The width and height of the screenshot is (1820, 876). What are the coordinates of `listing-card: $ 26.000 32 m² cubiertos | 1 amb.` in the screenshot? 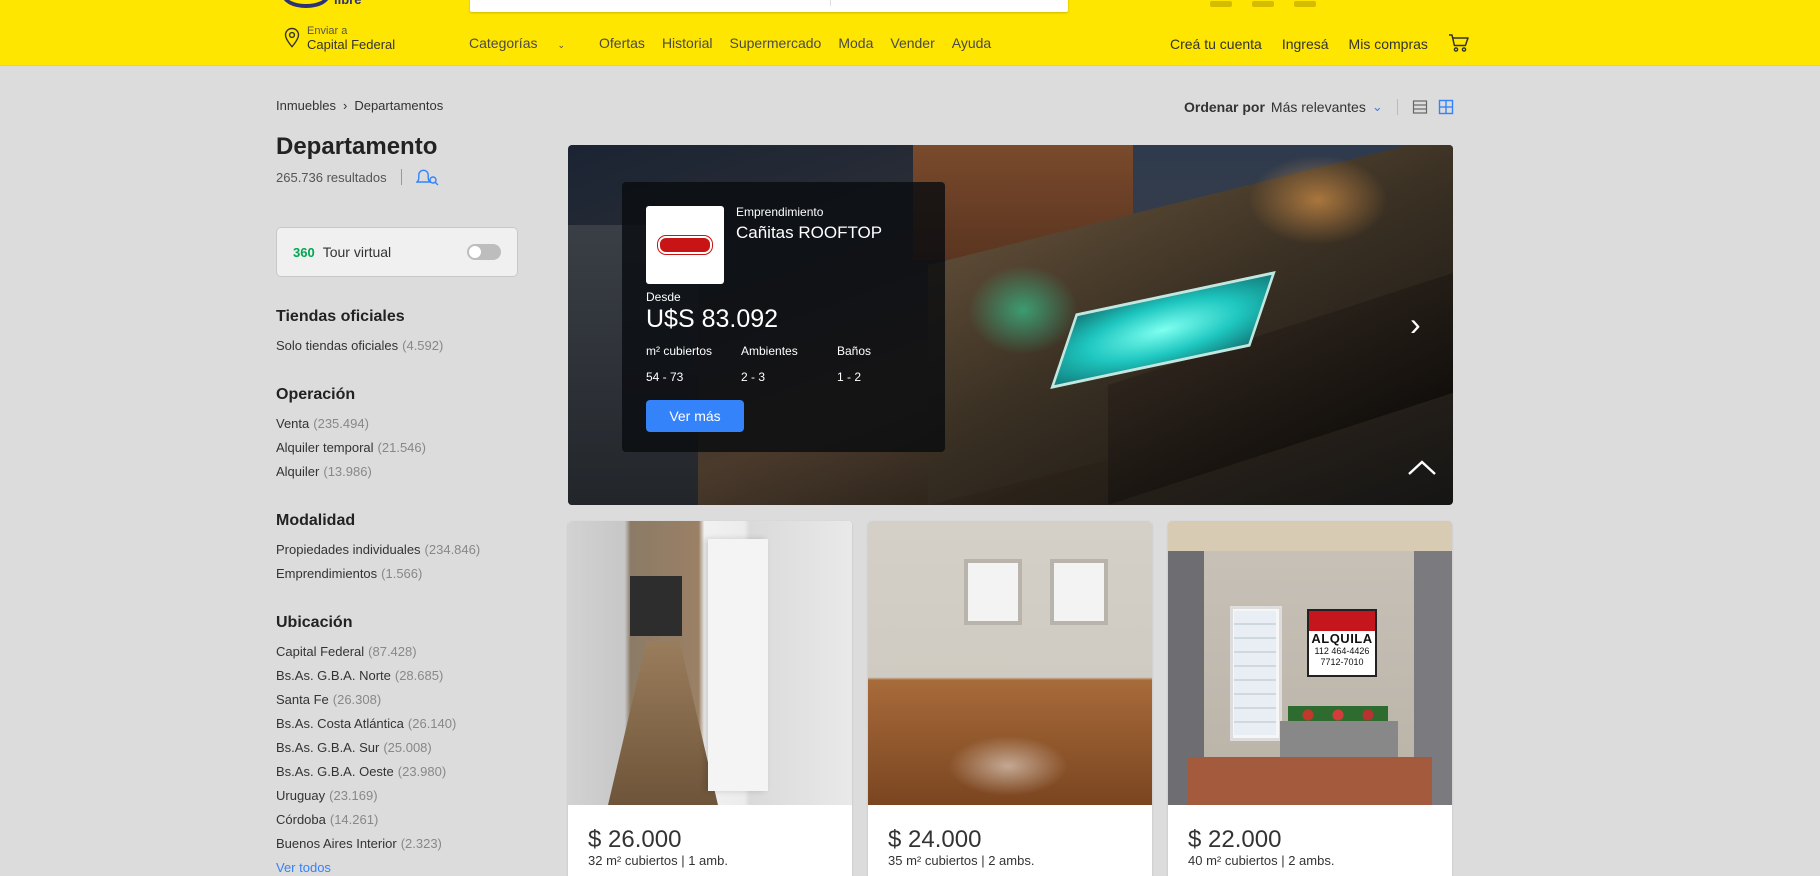 It's located at (710, 698).